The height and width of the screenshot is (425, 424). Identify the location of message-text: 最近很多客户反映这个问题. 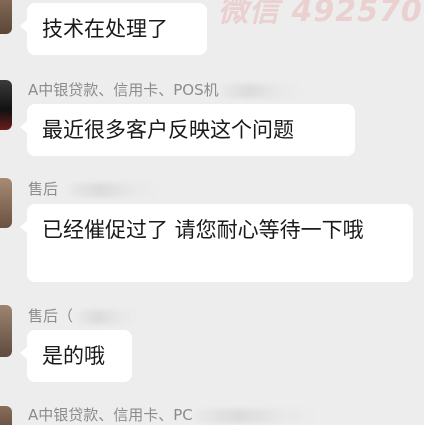
(168, 130).